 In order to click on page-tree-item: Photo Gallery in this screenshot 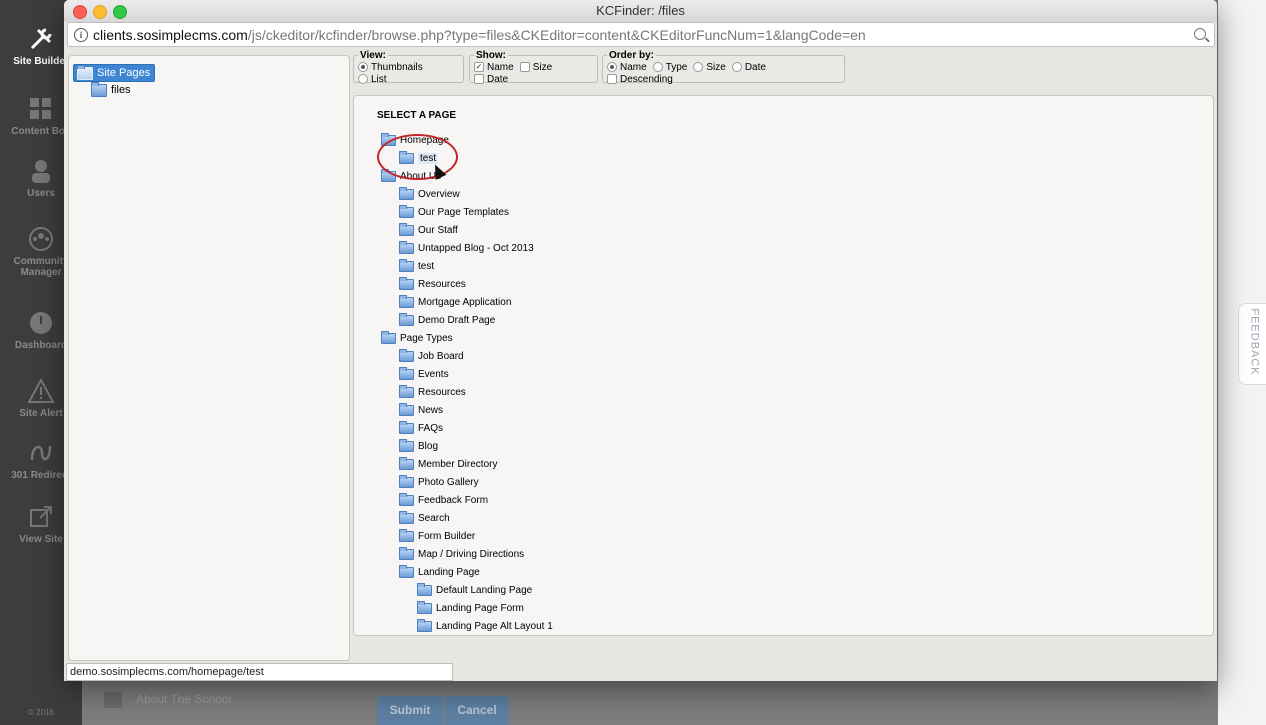, I will do `click(439, 482)`.